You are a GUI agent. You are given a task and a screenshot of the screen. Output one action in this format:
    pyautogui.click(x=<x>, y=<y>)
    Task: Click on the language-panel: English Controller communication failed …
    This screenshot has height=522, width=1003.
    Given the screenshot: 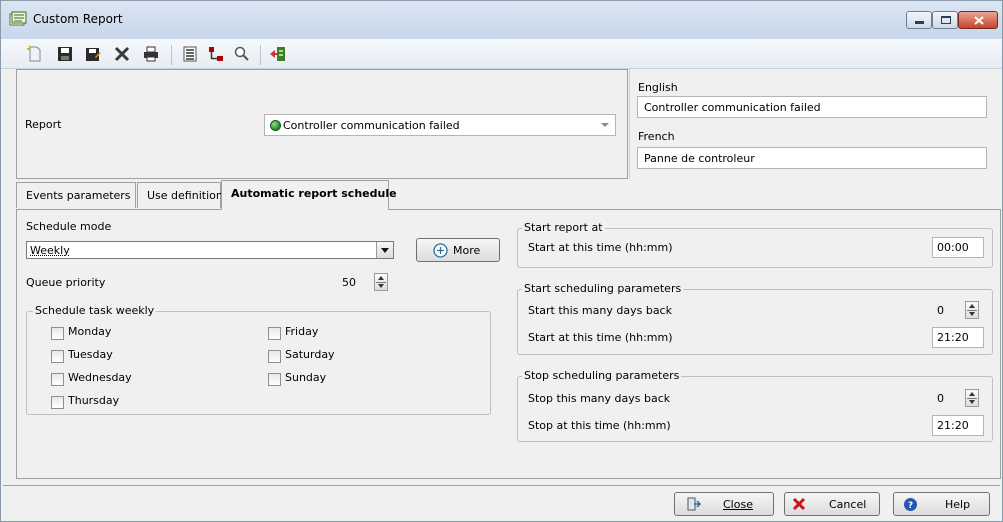 What is the action you would take?
    pyautogui.click(x=815, y=124)
    